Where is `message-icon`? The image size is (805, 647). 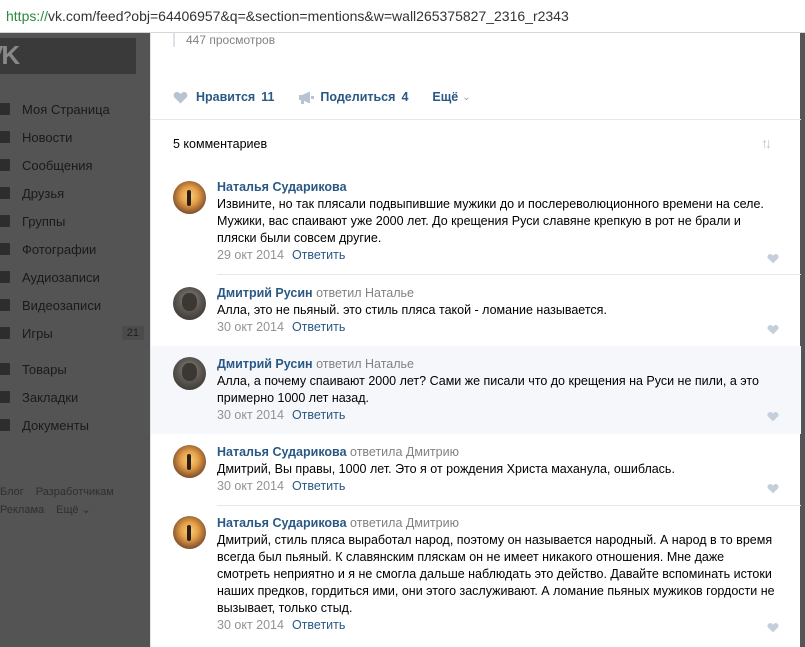
message-icon is located at coordinates (5, 165).